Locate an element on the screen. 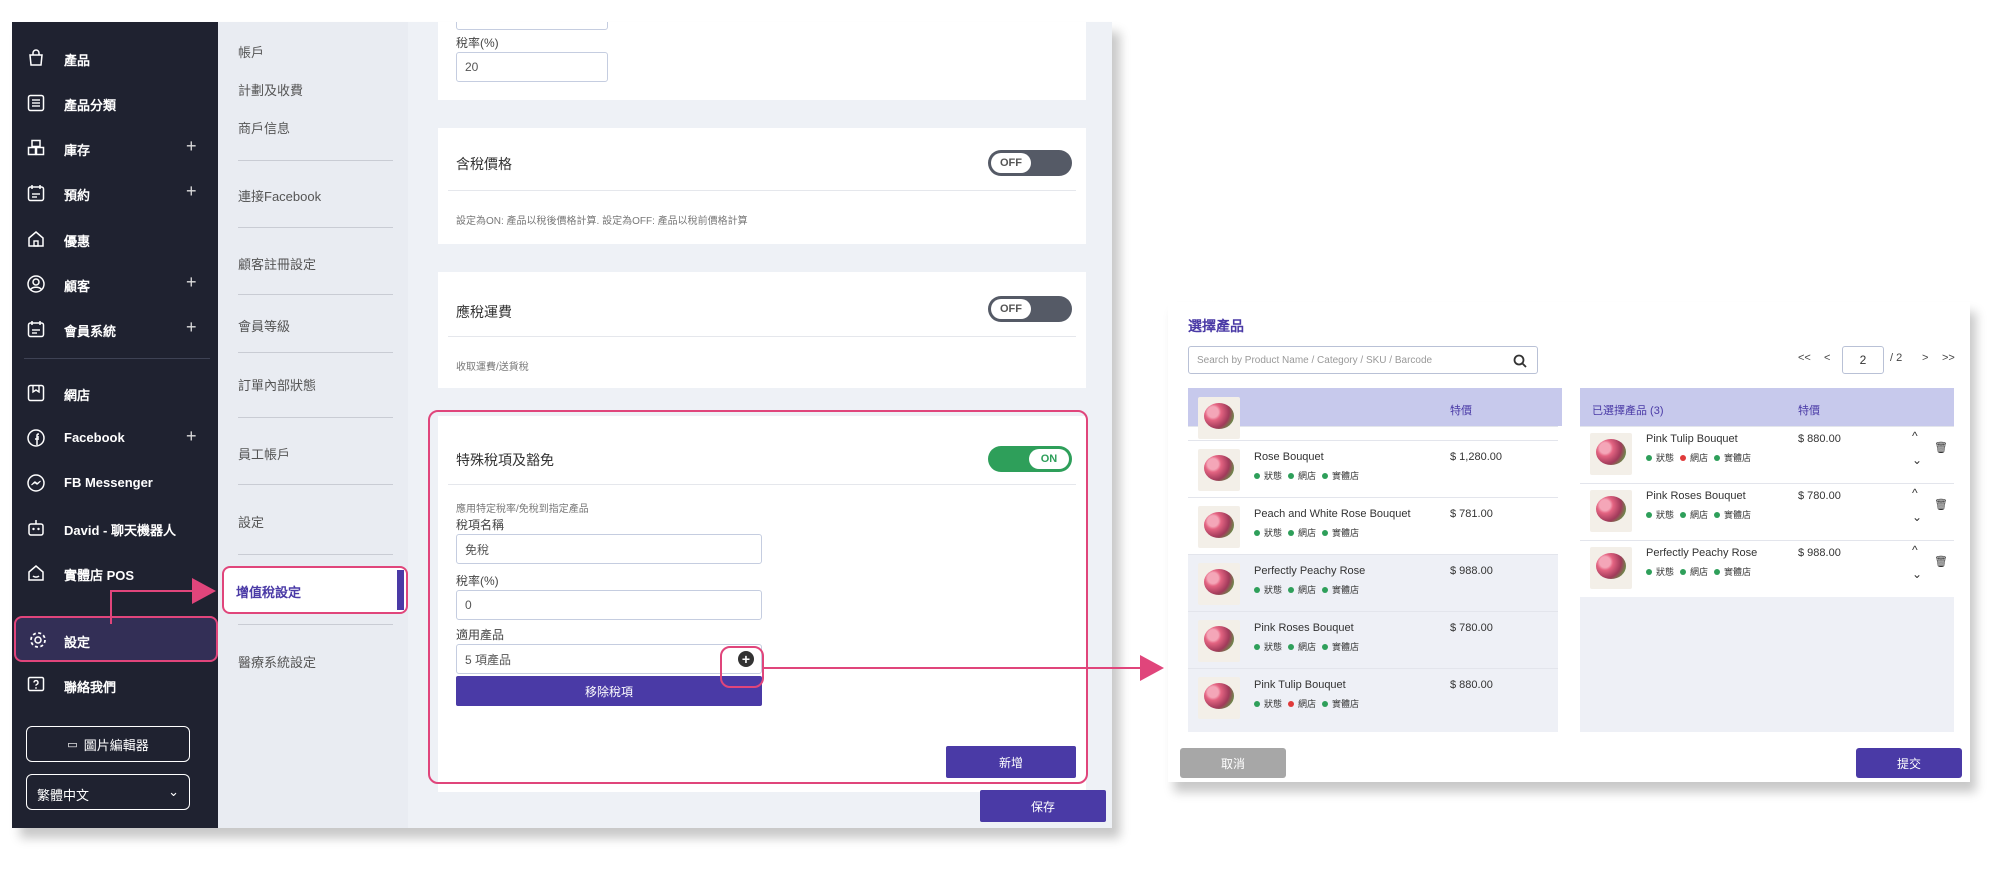 The width and height of the screenshot is (1999, 870). subnav-item-order-status: 訂單內部狀態 is located at coordinates (277, 384).